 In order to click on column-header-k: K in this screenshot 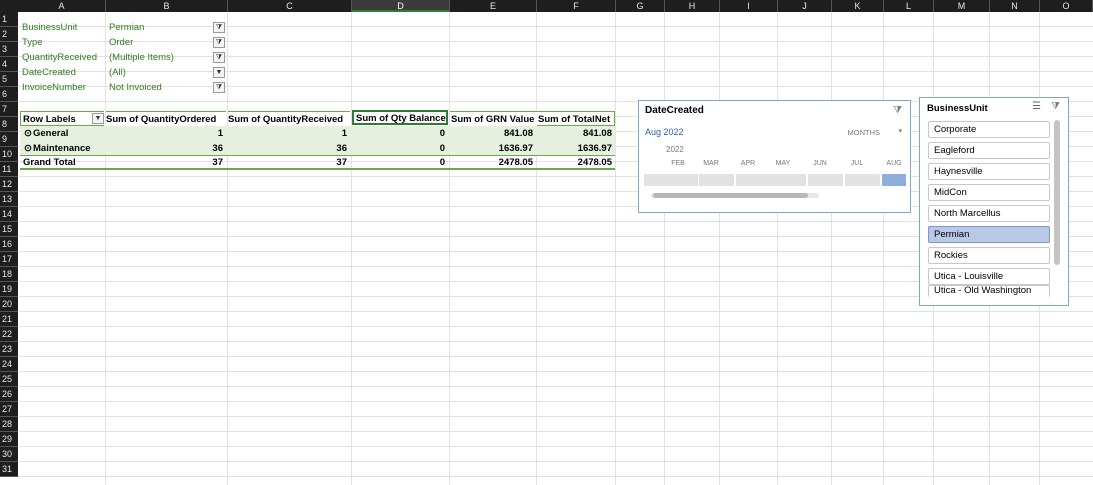, I will do `click(858, 6)`.